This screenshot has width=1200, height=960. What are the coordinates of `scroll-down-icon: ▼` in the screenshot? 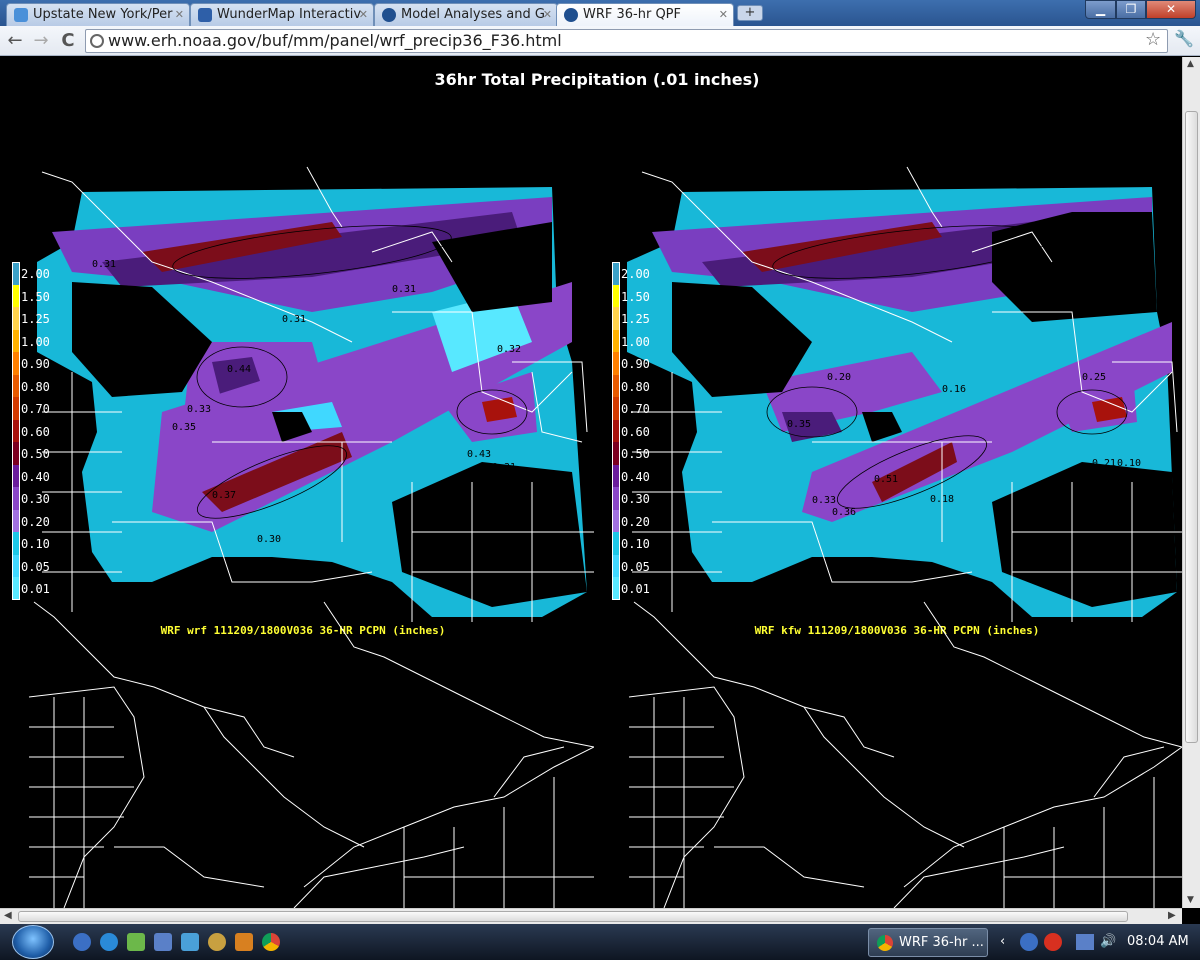 It's located at (1190, 900).